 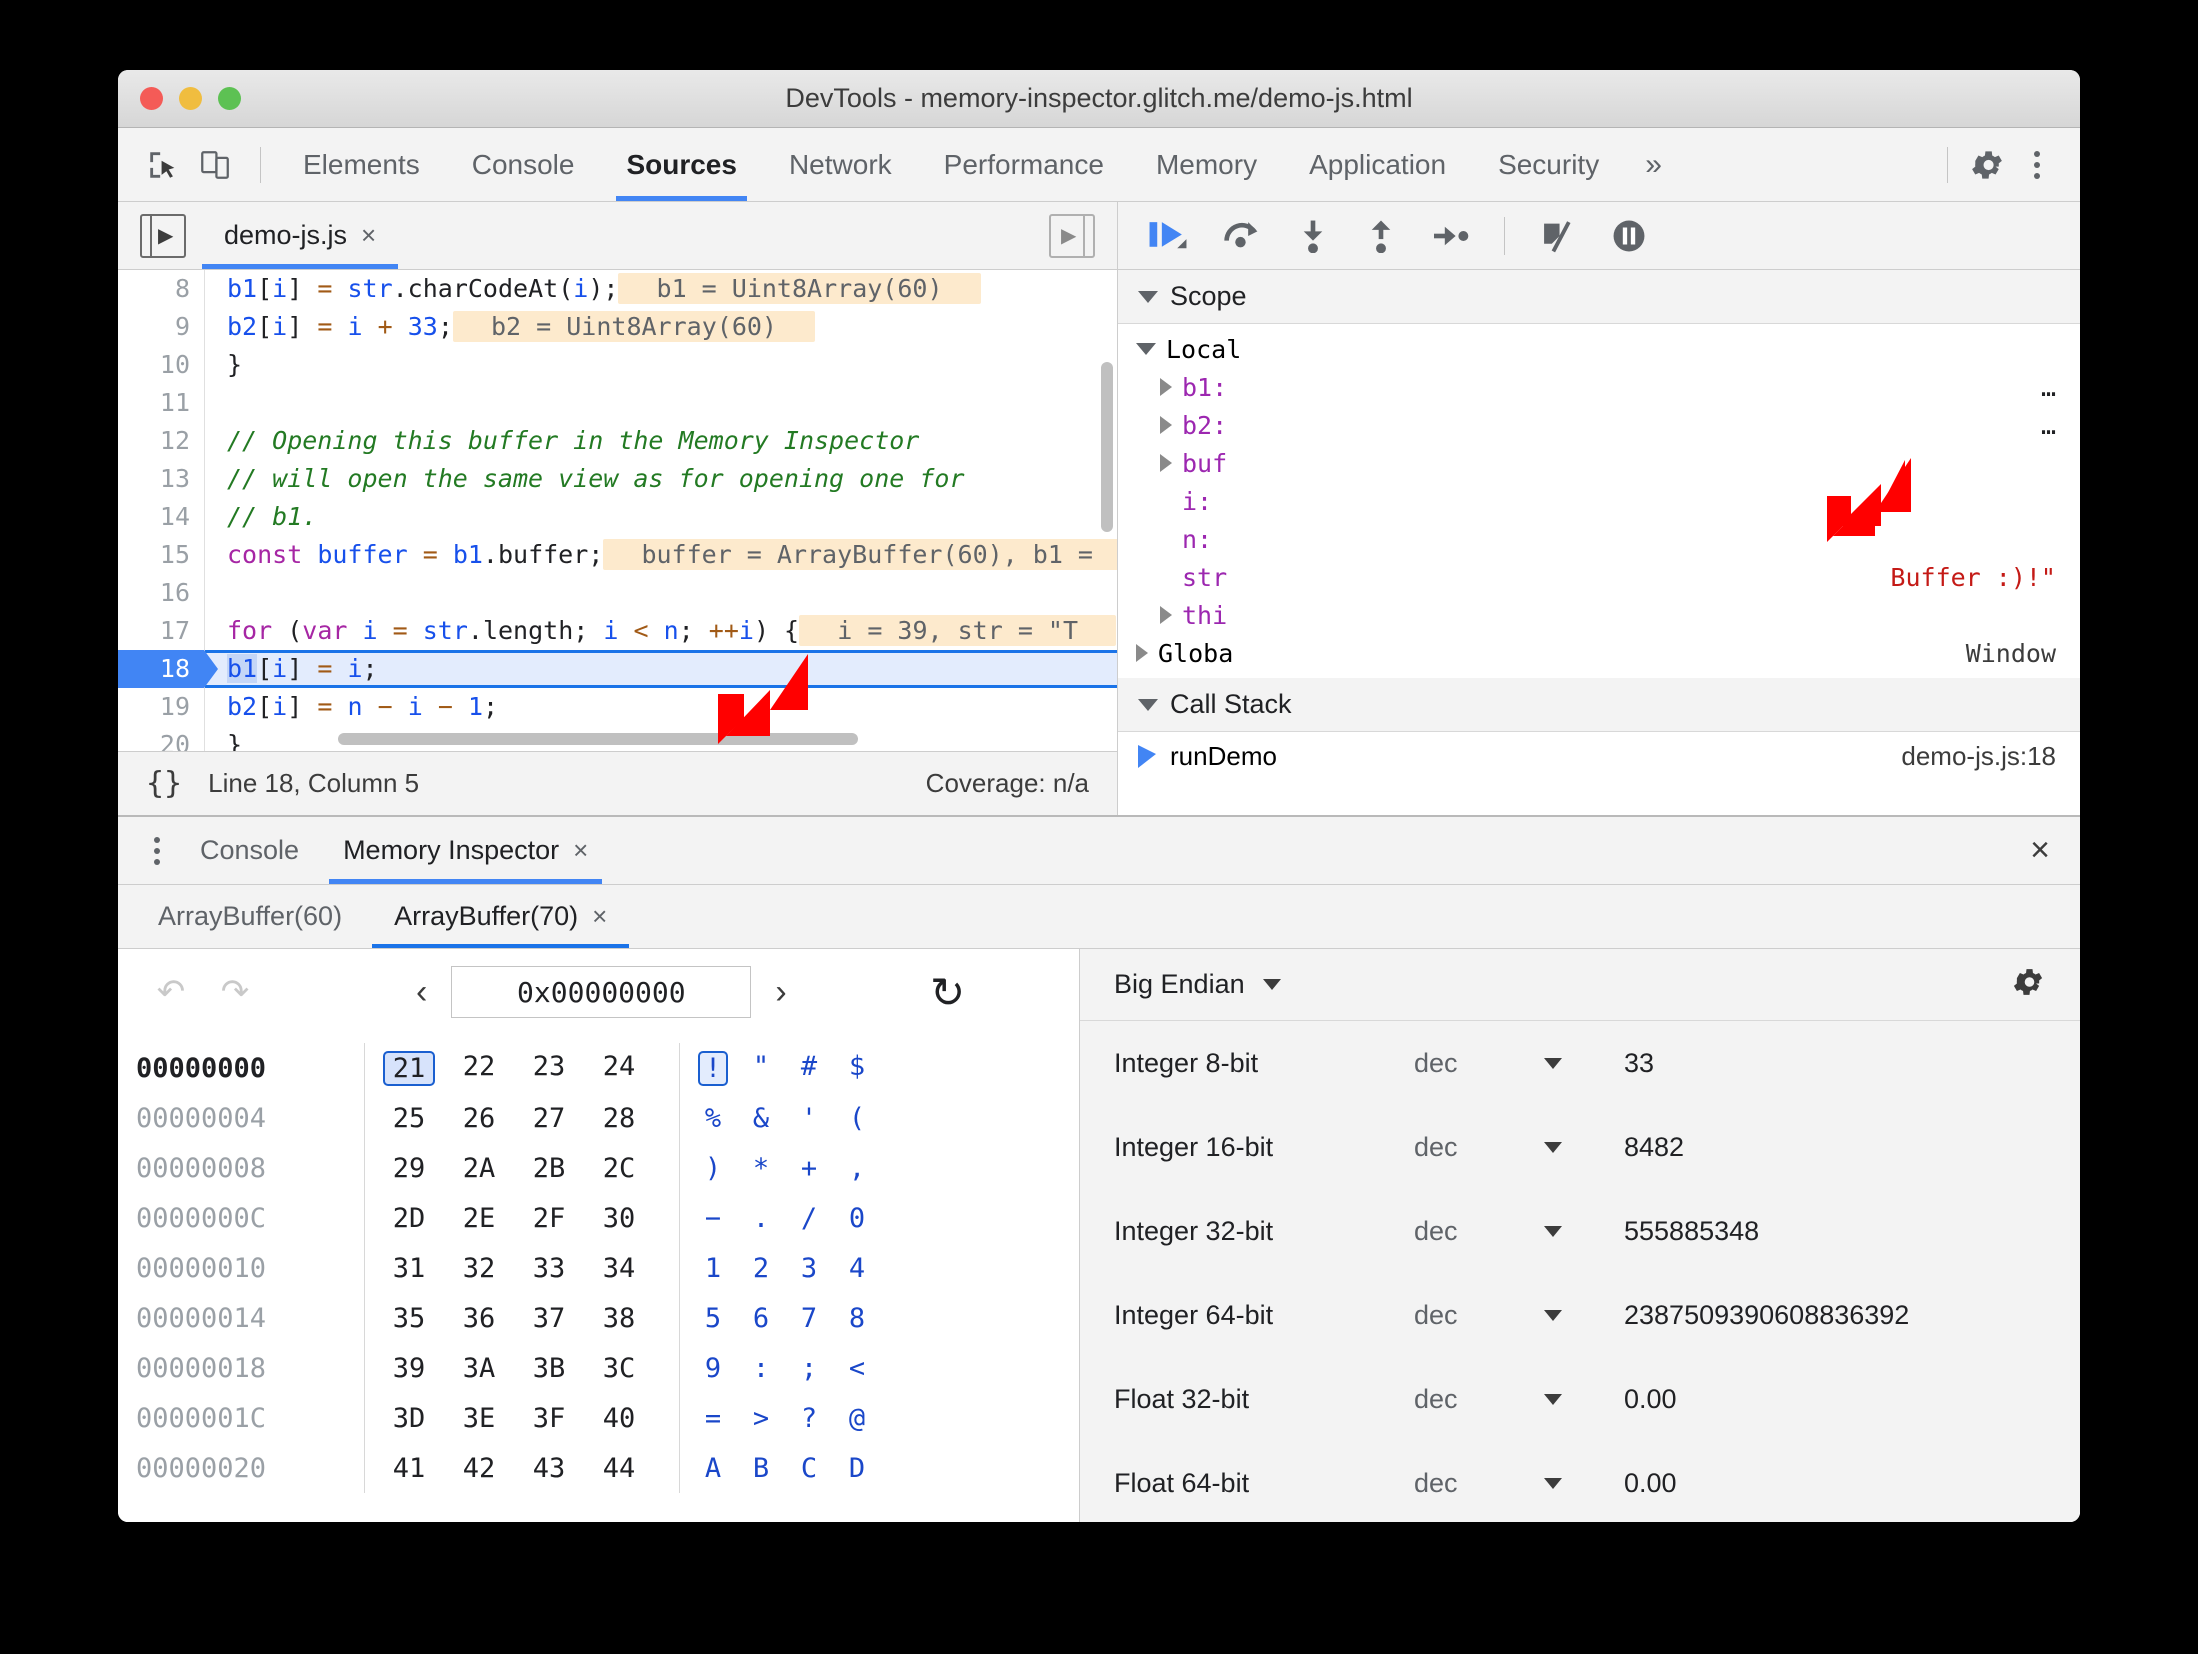 What do you see at coordinates (161, 555) in the screenshot?
I see `line-number: 15` at bounding box center [161, 555].